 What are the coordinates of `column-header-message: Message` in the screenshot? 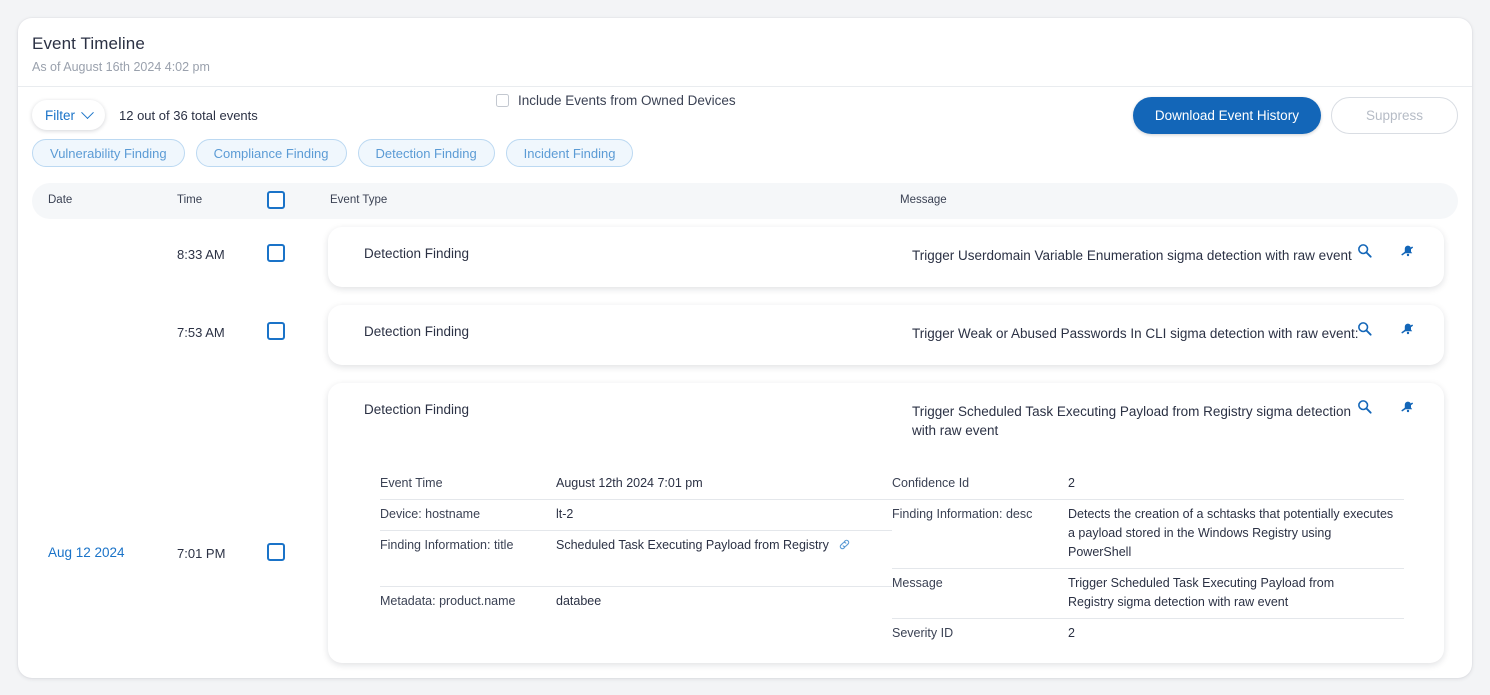 It's located at (923, 200).